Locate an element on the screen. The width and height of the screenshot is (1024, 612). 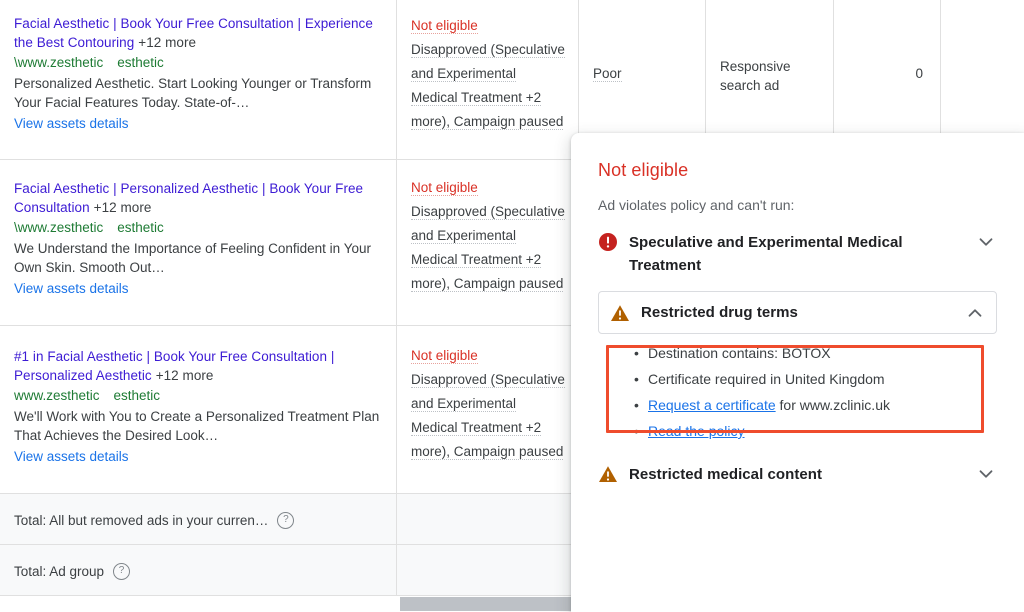
ad-url-domain: www.zesthetic is located at coordinates (57, 395).